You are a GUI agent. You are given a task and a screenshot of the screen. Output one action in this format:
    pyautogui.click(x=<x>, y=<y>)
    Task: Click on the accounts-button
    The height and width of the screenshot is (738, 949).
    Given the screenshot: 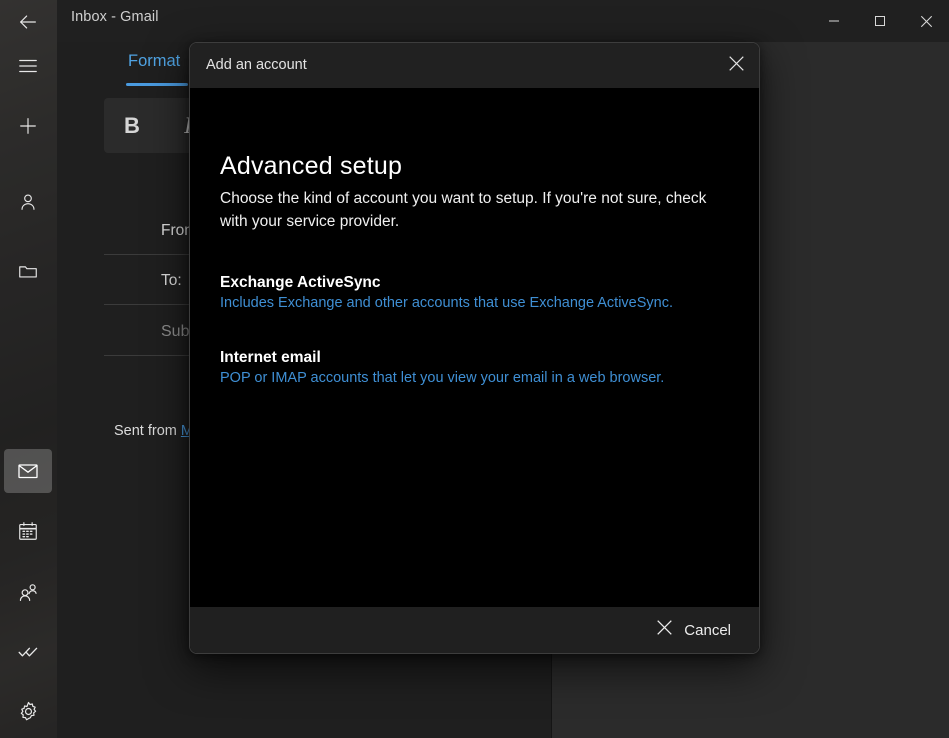 What is the action you would take?
    pyautogui.click(x=28, y=202)
    